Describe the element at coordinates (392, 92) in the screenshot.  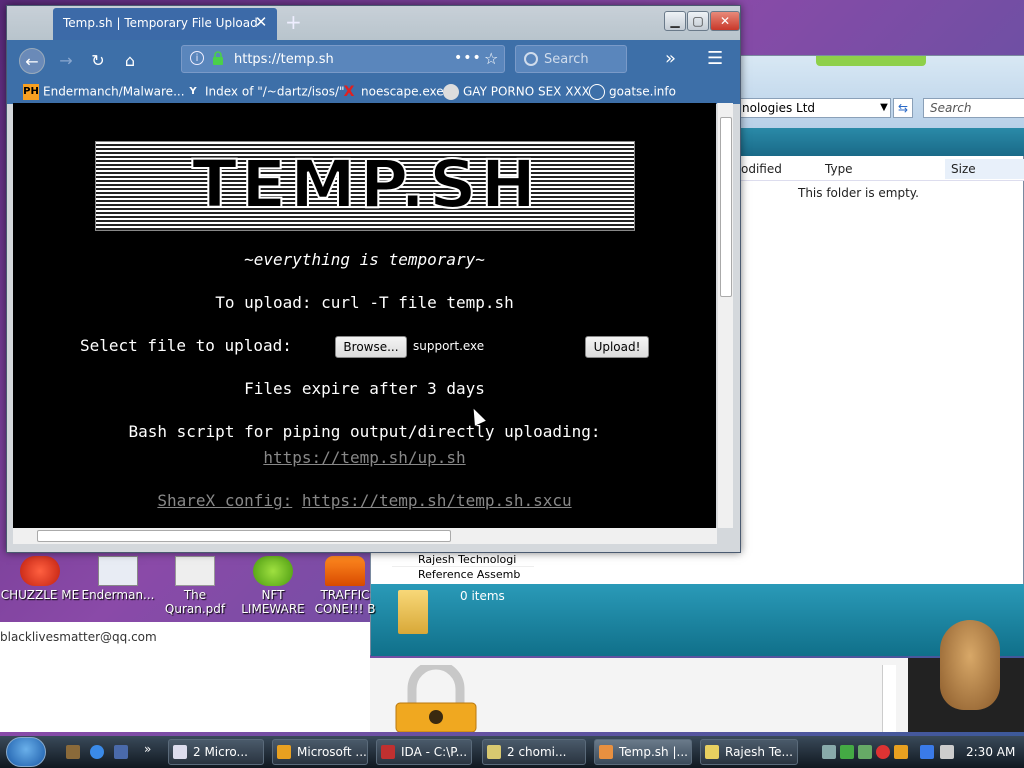
I see `bookmark-noescape: Xnoescape.exe` at that location.